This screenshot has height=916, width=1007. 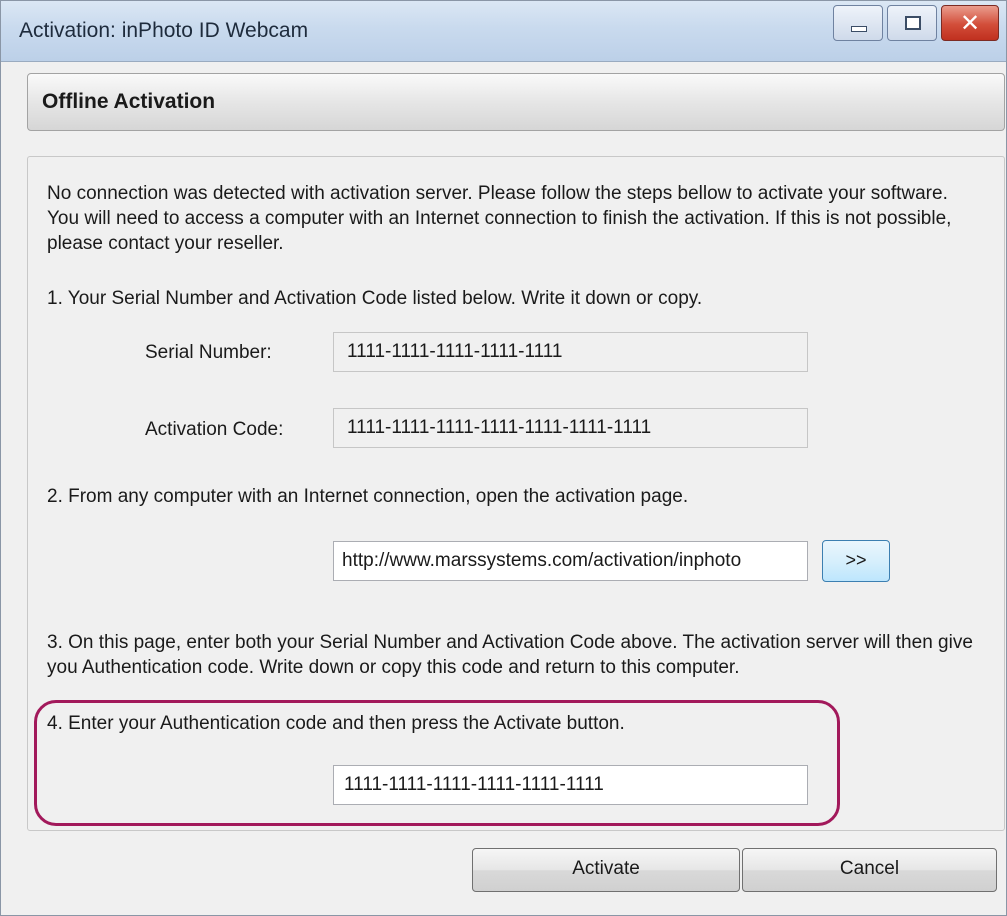 I want to click on open-url-button: >>, so click(x=856, y=561).